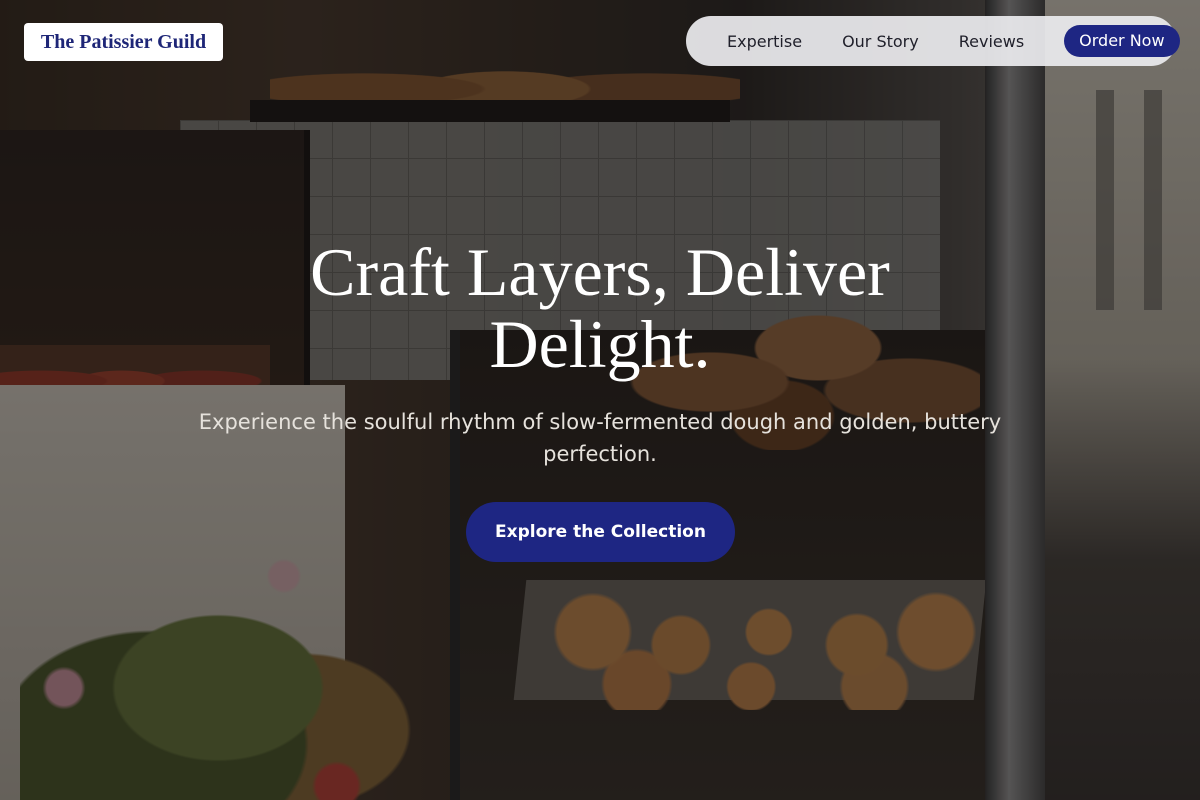 The width and height of the screenshot is (1200, 800). What do you see at coordinates (1122, 41) in the screenshot?
I see `order-now-button: Order Now` at bounding box center [1122, 41].